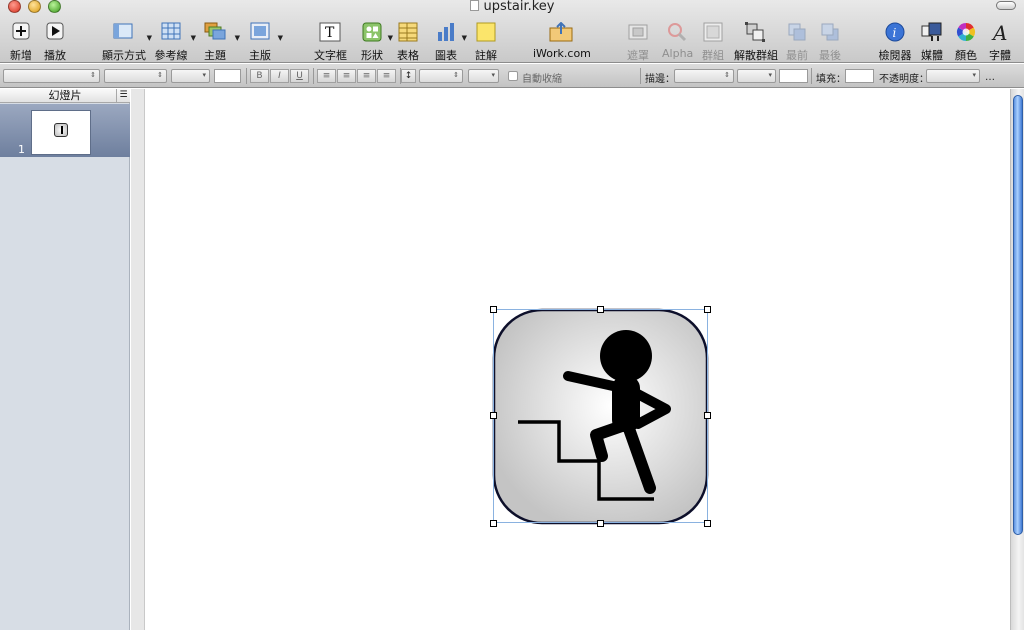 The height and width of the screenshot is (630, 1024). I want to click on font-size-field, so click(227, 76).